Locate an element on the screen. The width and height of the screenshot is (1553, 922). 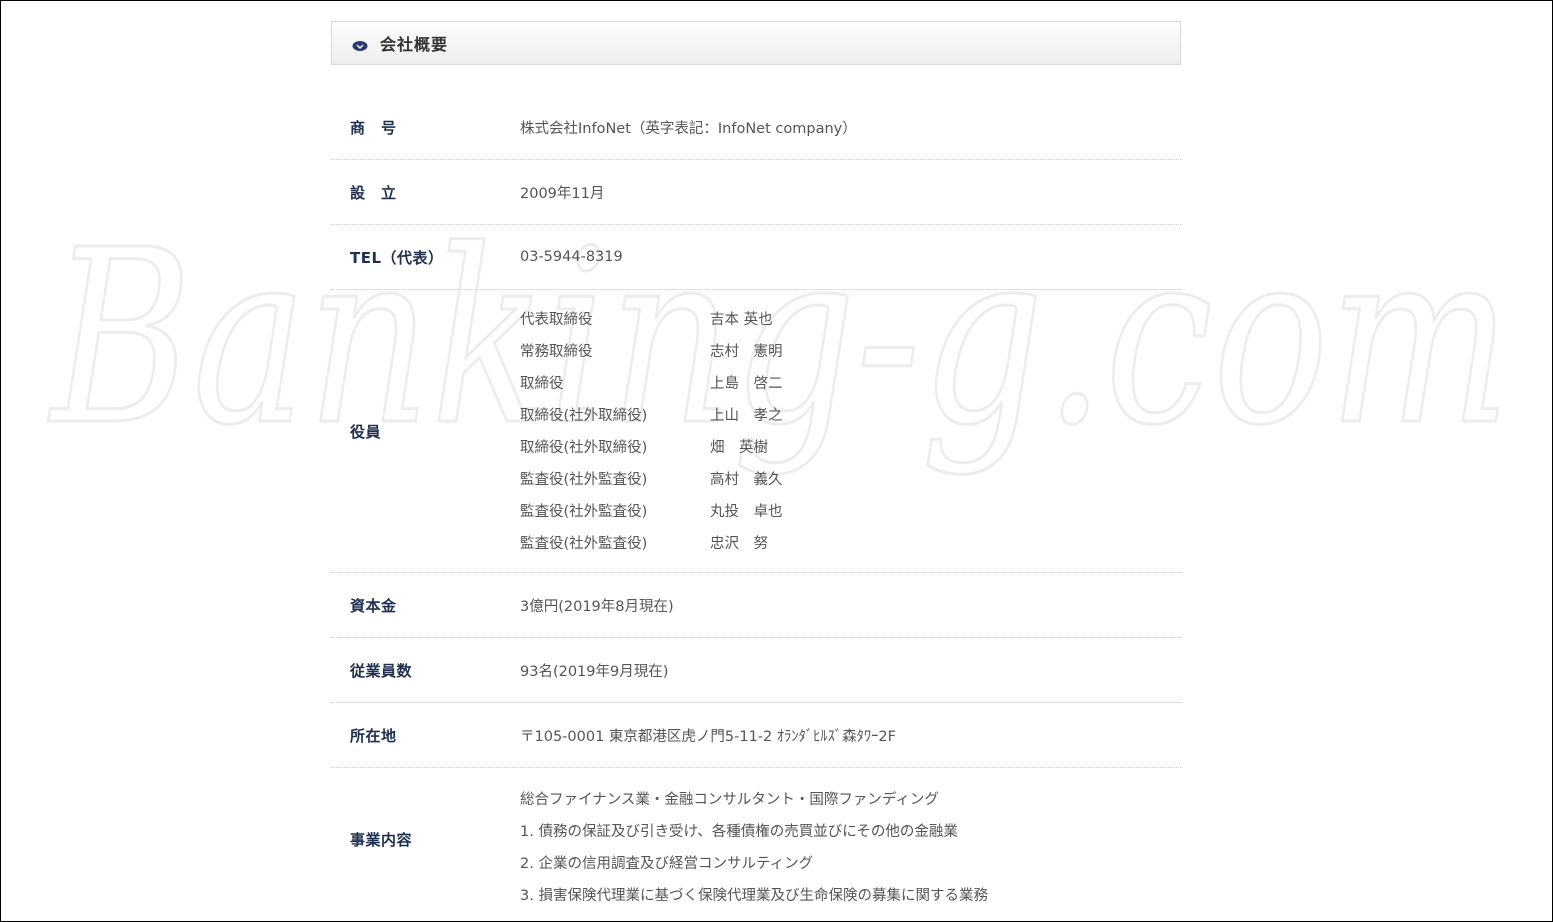
row-value: 03-5944-8319 is located at coordinates (571, 257).